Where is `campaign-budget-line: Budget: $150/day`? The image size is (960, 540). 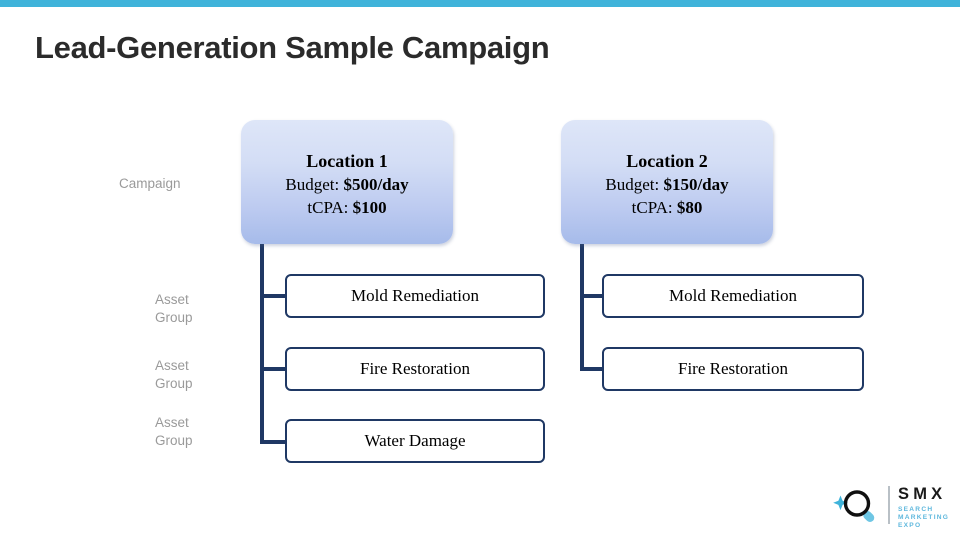 campaign-budget-line: Budget: $150/day is located at coordinates (667, 184).